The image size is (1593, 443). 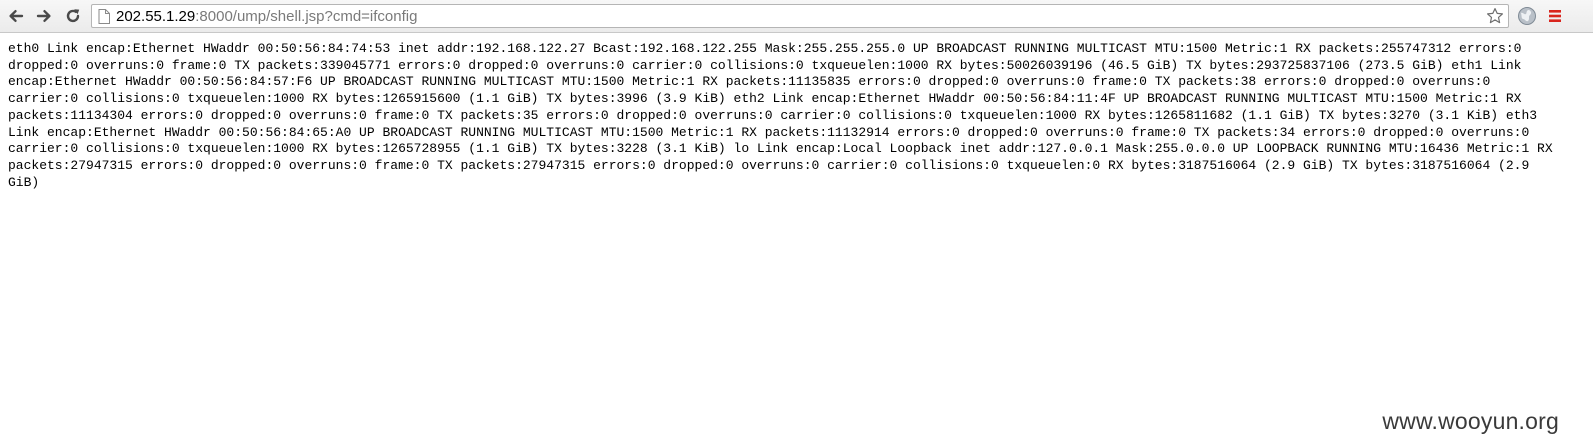 What do you see at coordinates (24, 182) in the screenshot?
I see `output-line: GiB)` at bounding box center [24, 182].